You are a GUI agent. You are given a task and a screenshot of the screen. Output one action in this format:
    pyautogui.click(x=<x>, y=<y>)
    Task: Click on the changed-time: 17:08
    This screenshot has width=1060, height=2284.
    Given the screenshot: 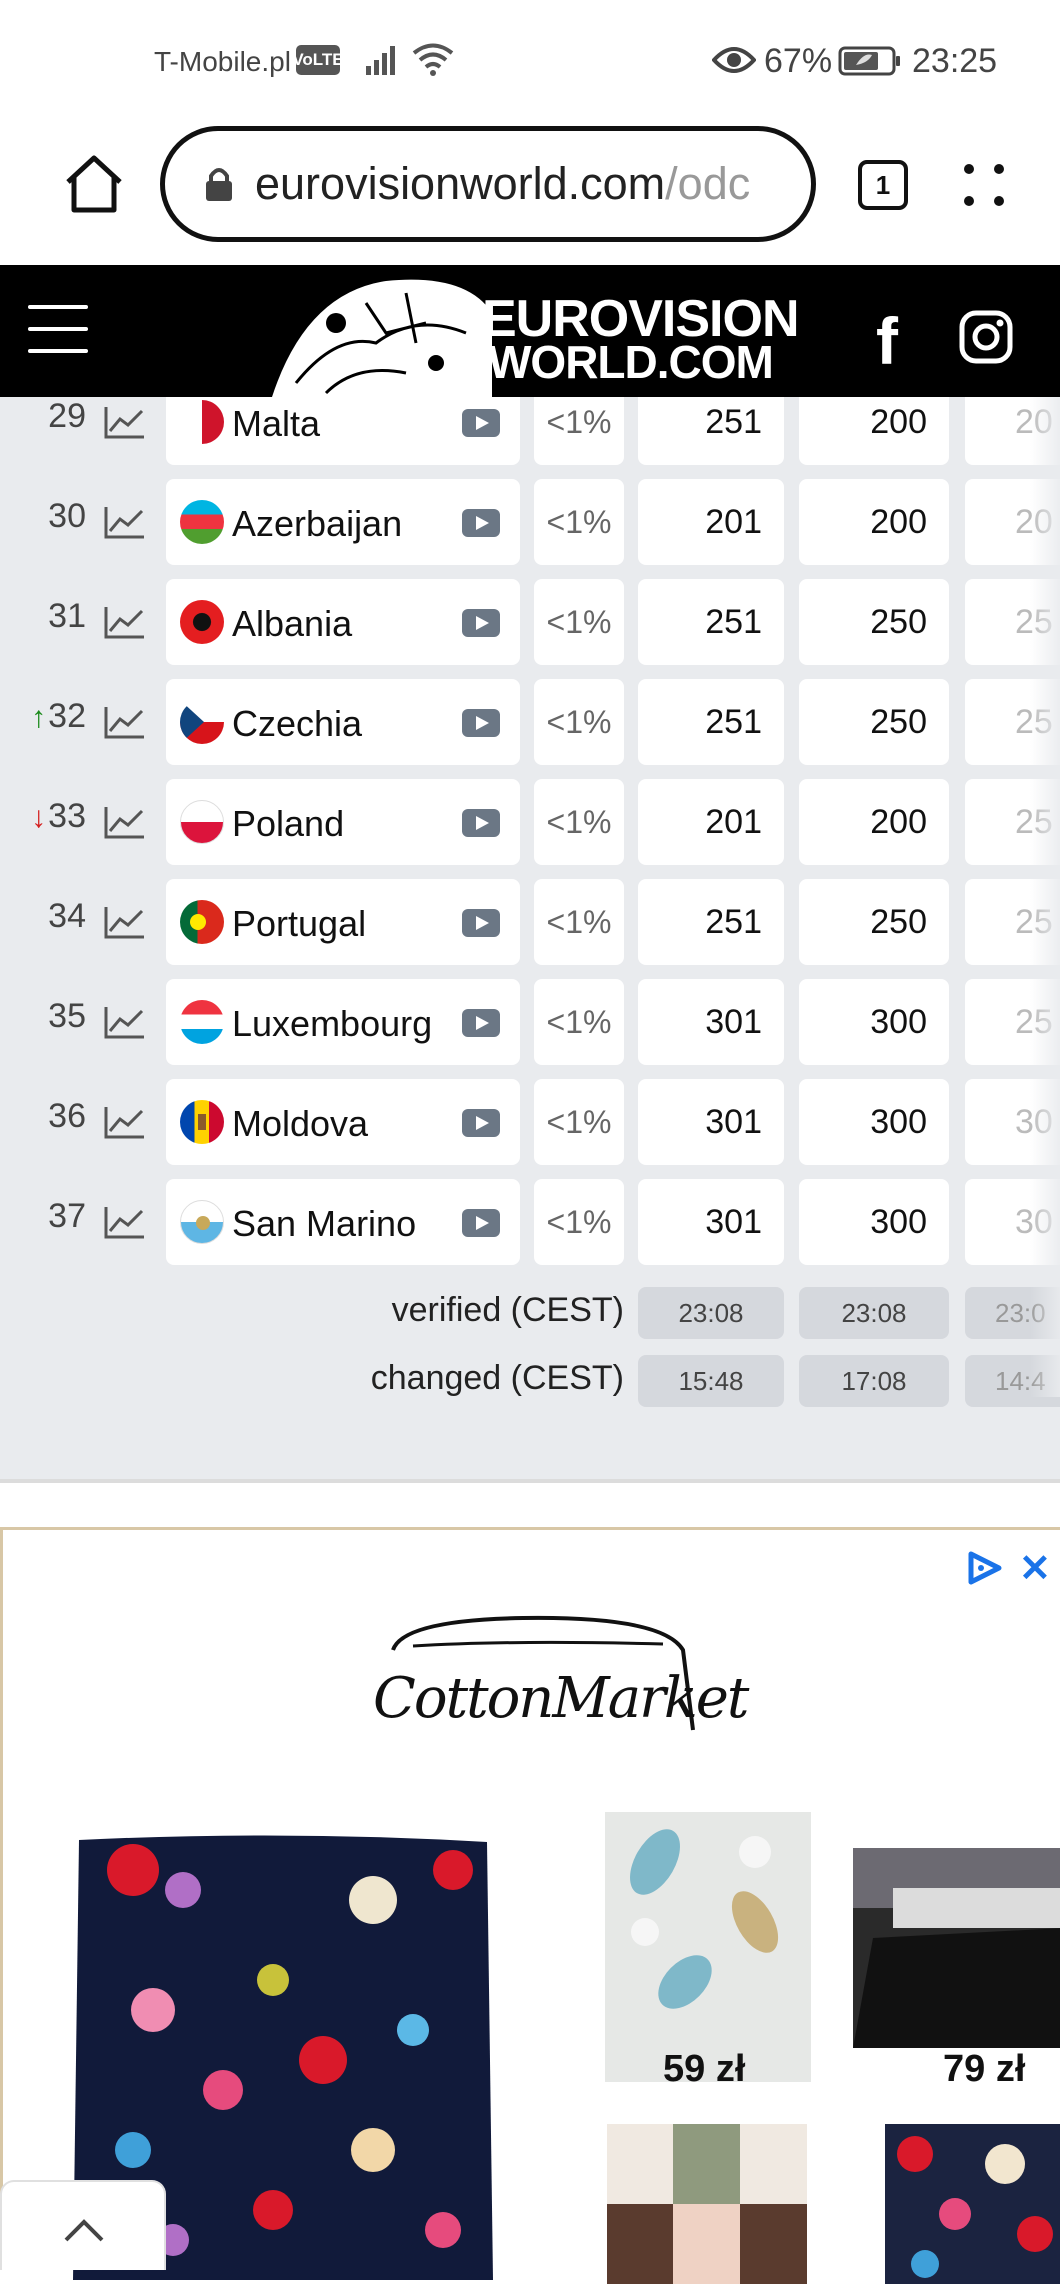 What is the action you would take?
    pyautogui.click(x=874, y=1381)
    